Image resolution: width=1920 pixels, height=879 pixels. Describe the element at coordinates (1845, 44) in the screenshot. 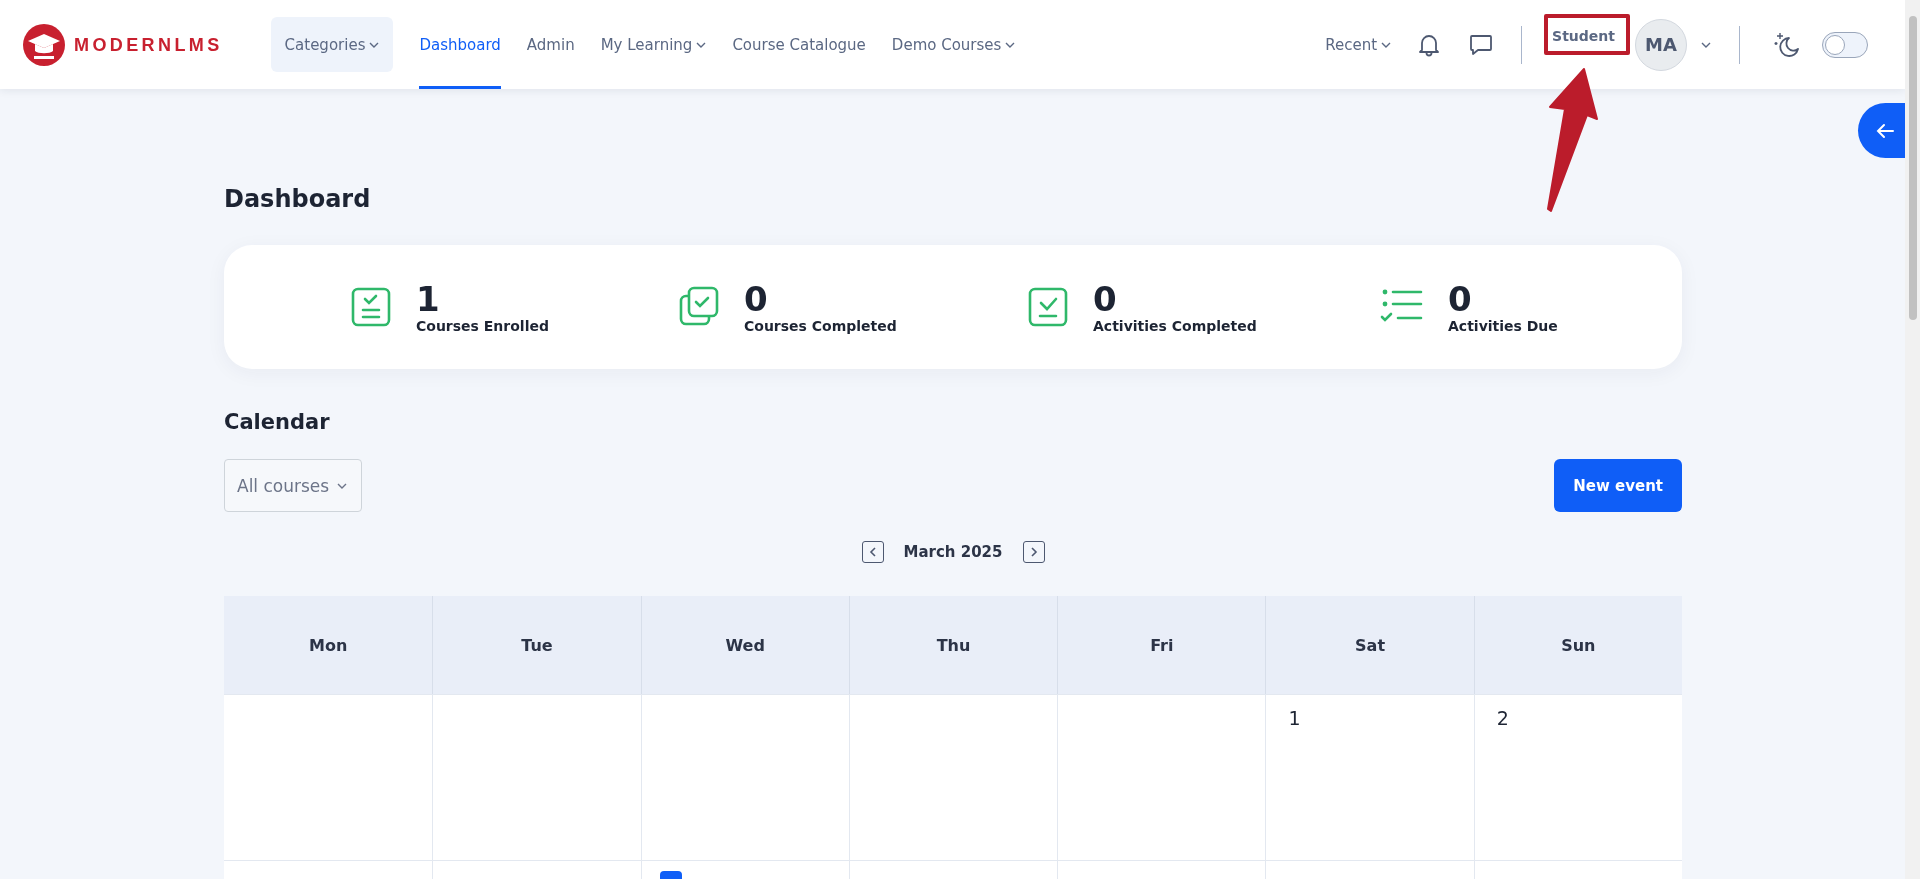

I see `dark-mode-toggle` at that location.